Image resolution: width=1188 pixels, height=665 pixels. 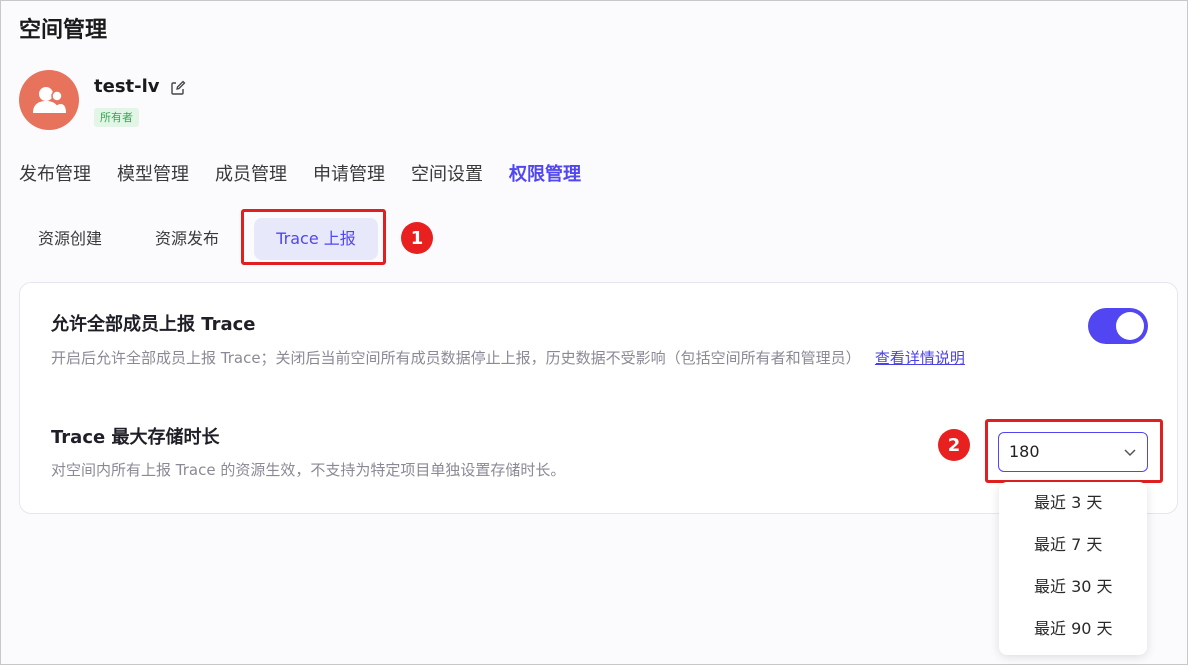 What do you see at coordinates (1073, 587) in the screenshot?
I see `dropdown-option-30-days: 最近 30 天` at bounding box center [1073, 587].